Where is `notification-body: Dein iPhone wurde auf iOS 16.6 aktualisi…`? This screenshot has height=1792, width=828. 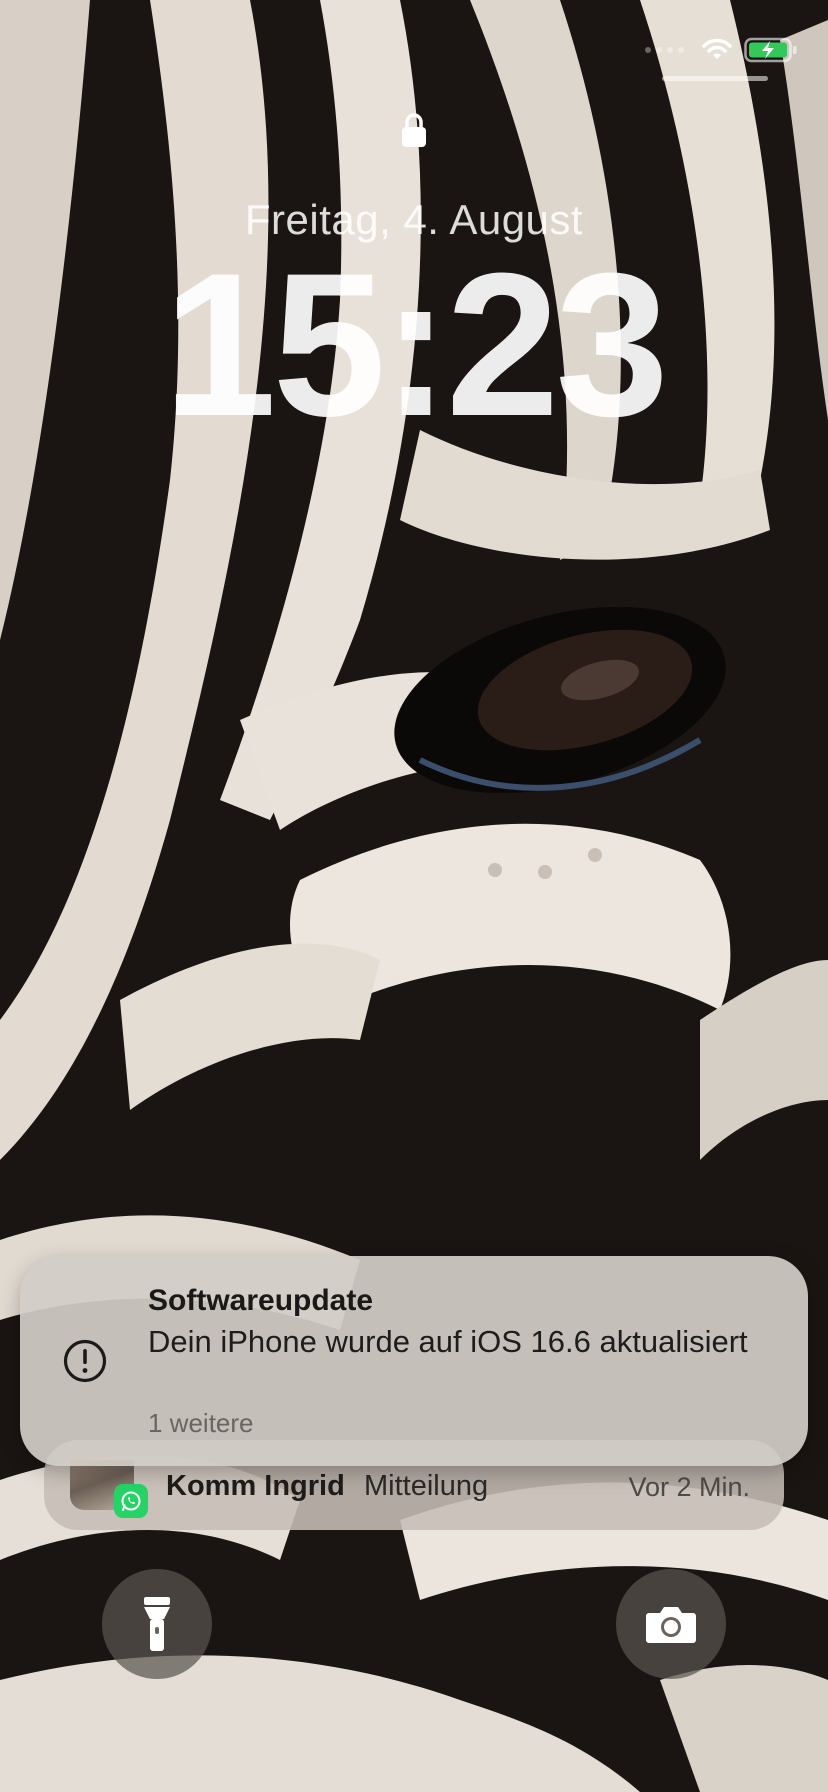
notification-body: Dein iPhone wurde auf iOS 16.6 aktualisi… is located at coordinates (448, 1341).